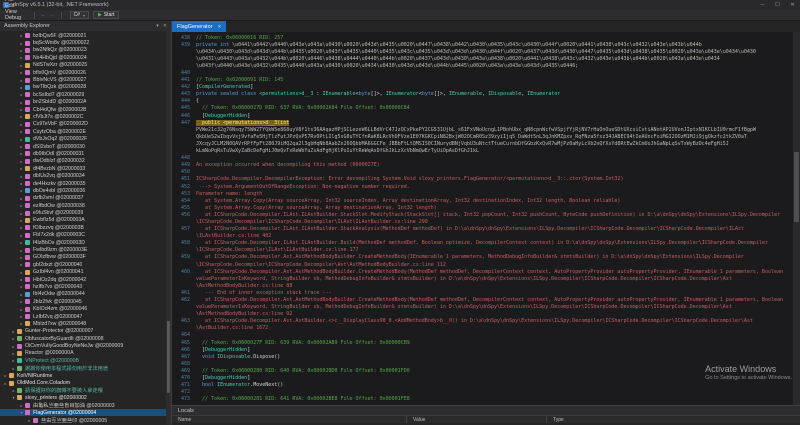  I want to click on panel-close-icon: ✕, so click(165, 26).